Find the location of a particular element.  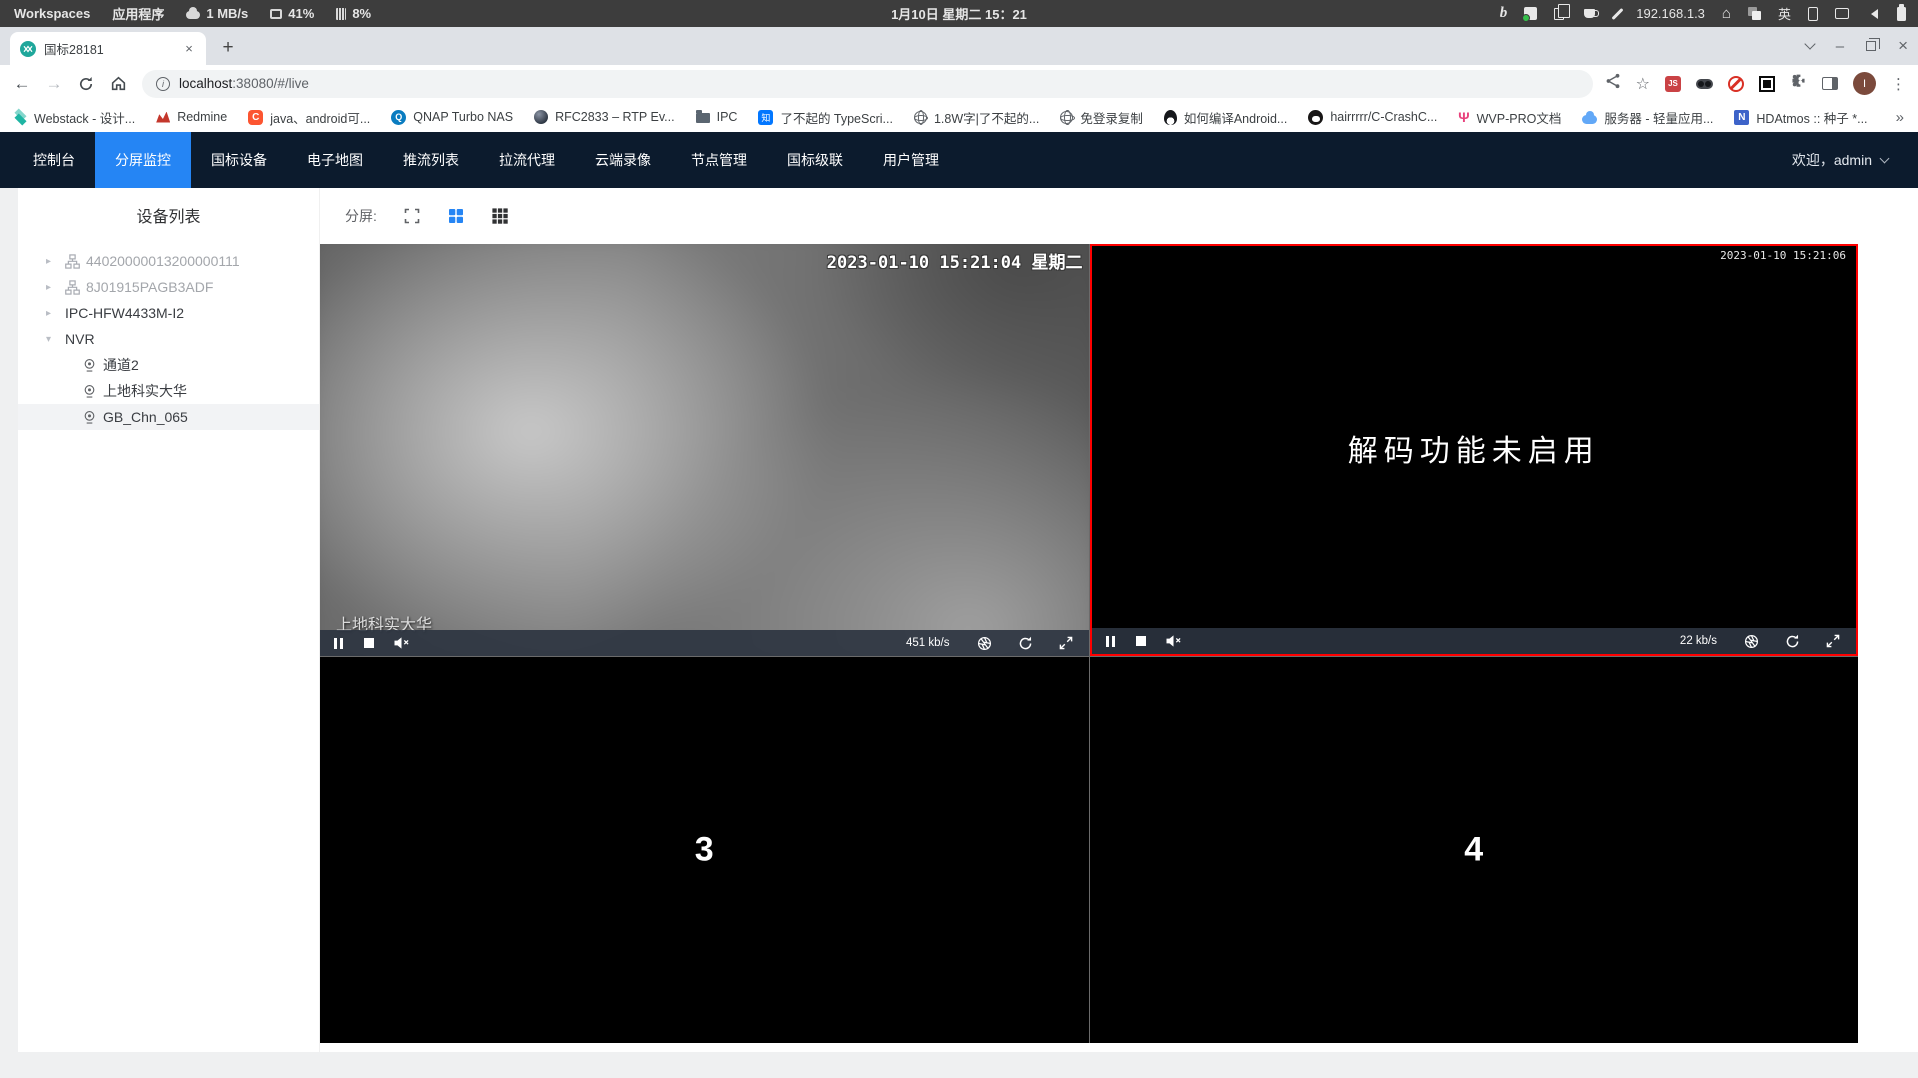

share-icon is located at coordinates (1613, 83).